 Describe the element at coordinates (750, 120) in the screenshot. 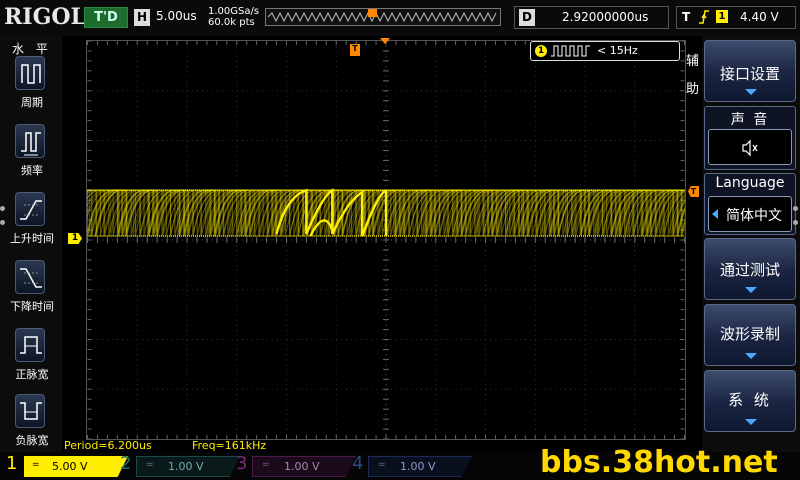

I see `sound-title: 声 音` at that location.